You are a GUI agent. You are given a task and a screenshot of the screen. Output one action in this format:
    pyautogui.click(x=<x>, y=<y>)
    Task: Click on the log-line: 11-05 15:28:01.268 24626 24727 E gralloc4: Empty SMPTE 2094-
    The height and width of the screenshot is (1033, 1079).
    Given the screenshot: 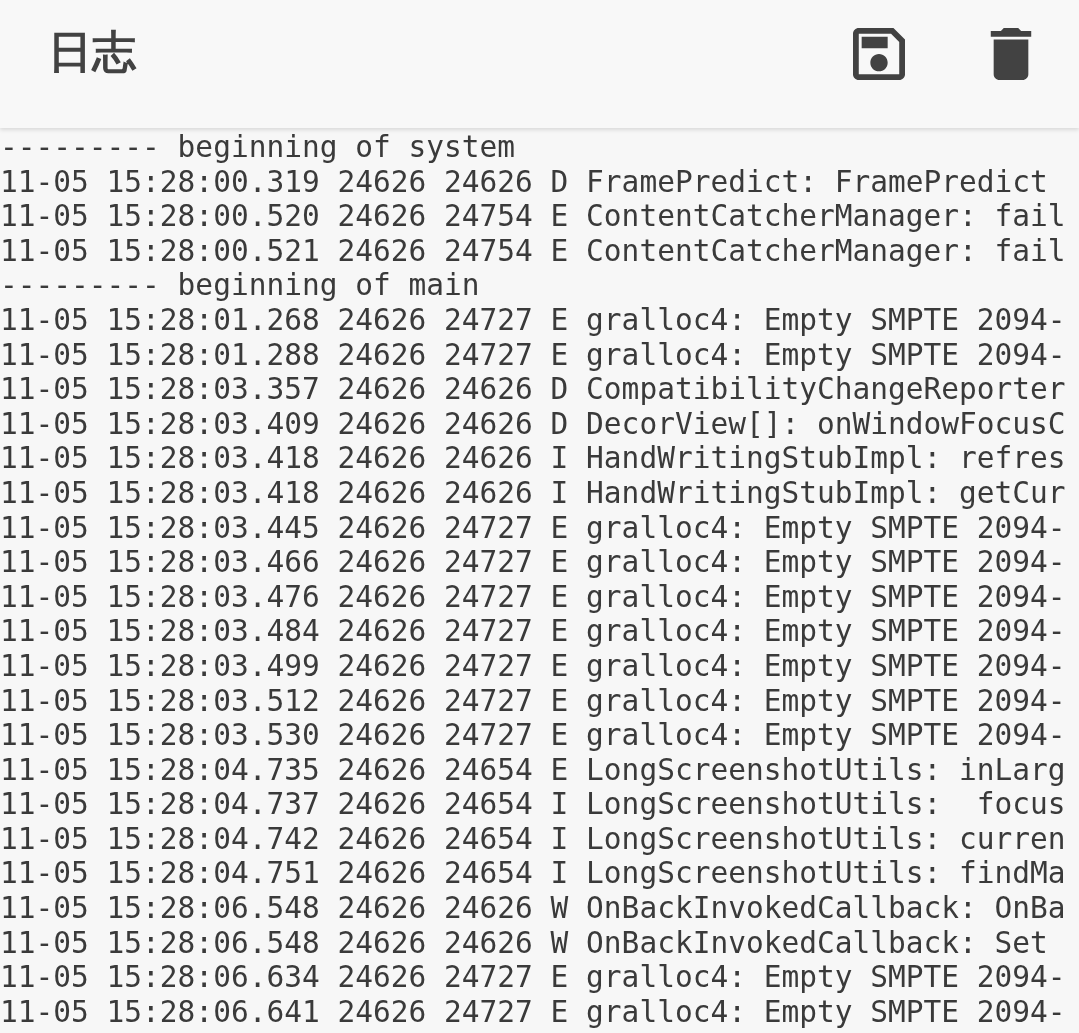 What is the action you would take?
    pyautogui.click(x=533, y=320)
    